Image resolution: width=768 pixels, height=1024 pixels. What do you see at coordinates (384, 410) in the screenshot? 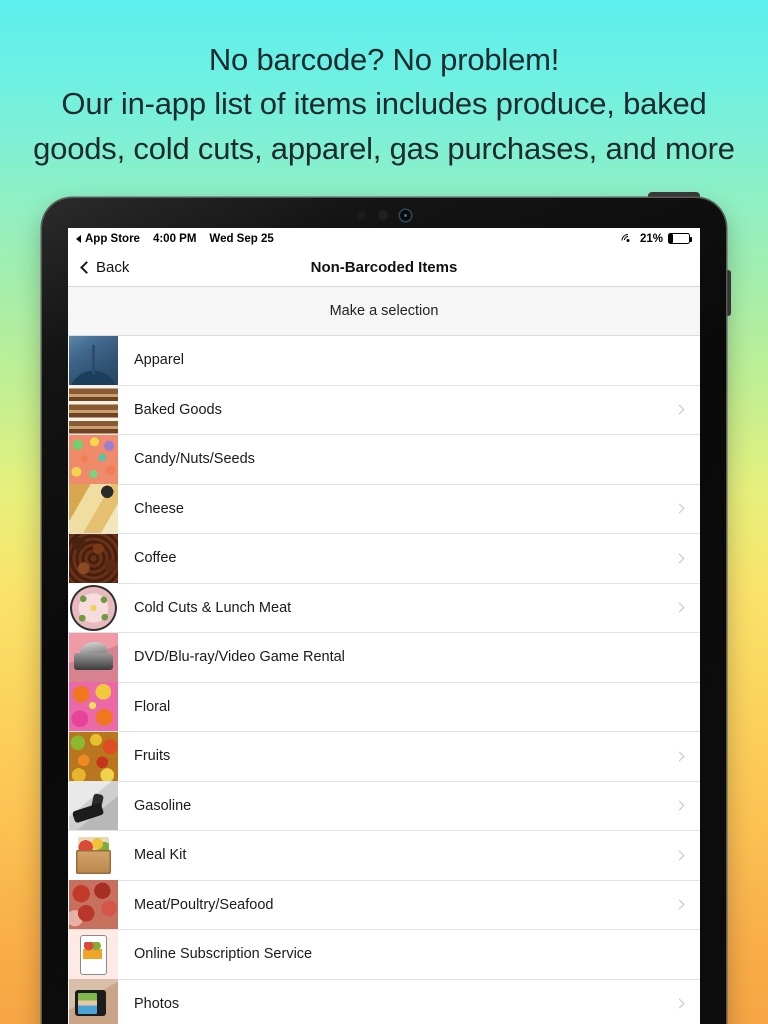
I see `list-item: Baked Goods` at bounding box center [384, 410].